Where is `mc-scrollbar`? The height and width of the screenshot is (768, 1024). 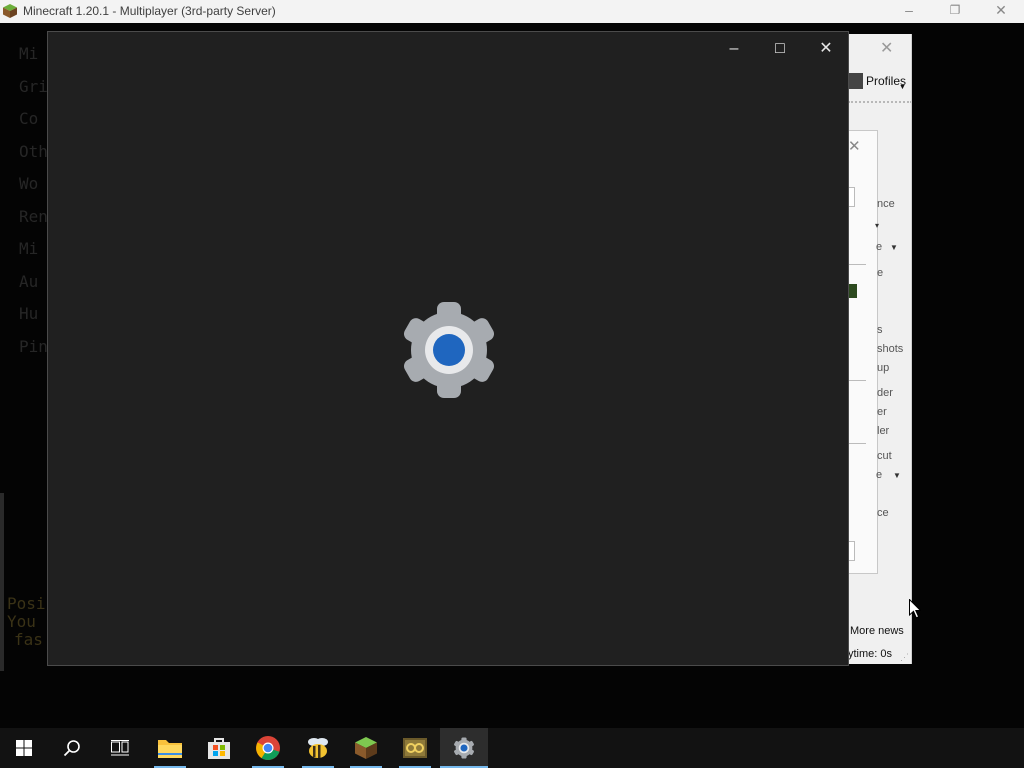 mc-scrollbar is located at coordinates (2, 582).